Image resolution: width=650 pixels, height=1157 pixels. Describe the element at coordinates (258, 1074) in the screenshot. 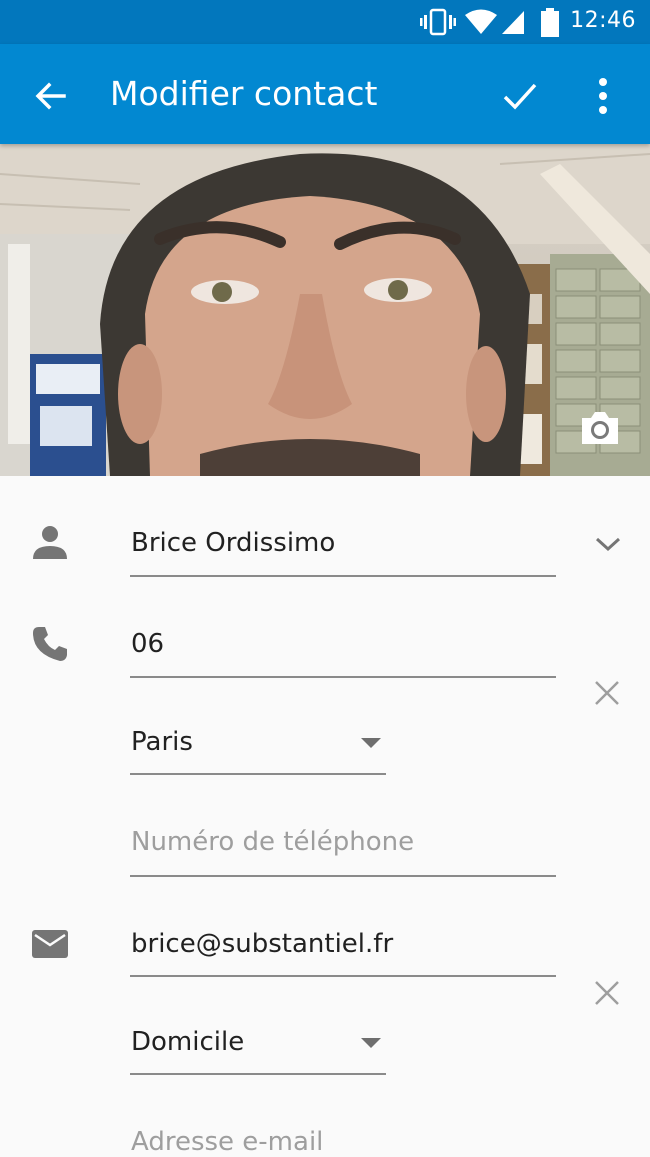

I see `email-type-underline` at that location.